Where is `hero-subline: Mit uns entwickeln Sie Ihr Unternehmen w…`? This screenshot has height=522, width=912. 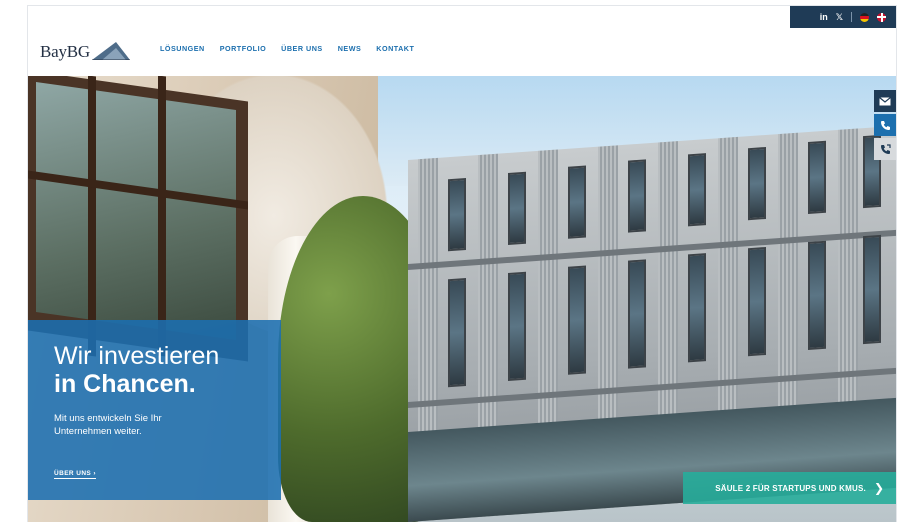 hero-subline: Mit uns entwickeln Sie Ihr Unternehmen w… is located at coordinates (108, 425).